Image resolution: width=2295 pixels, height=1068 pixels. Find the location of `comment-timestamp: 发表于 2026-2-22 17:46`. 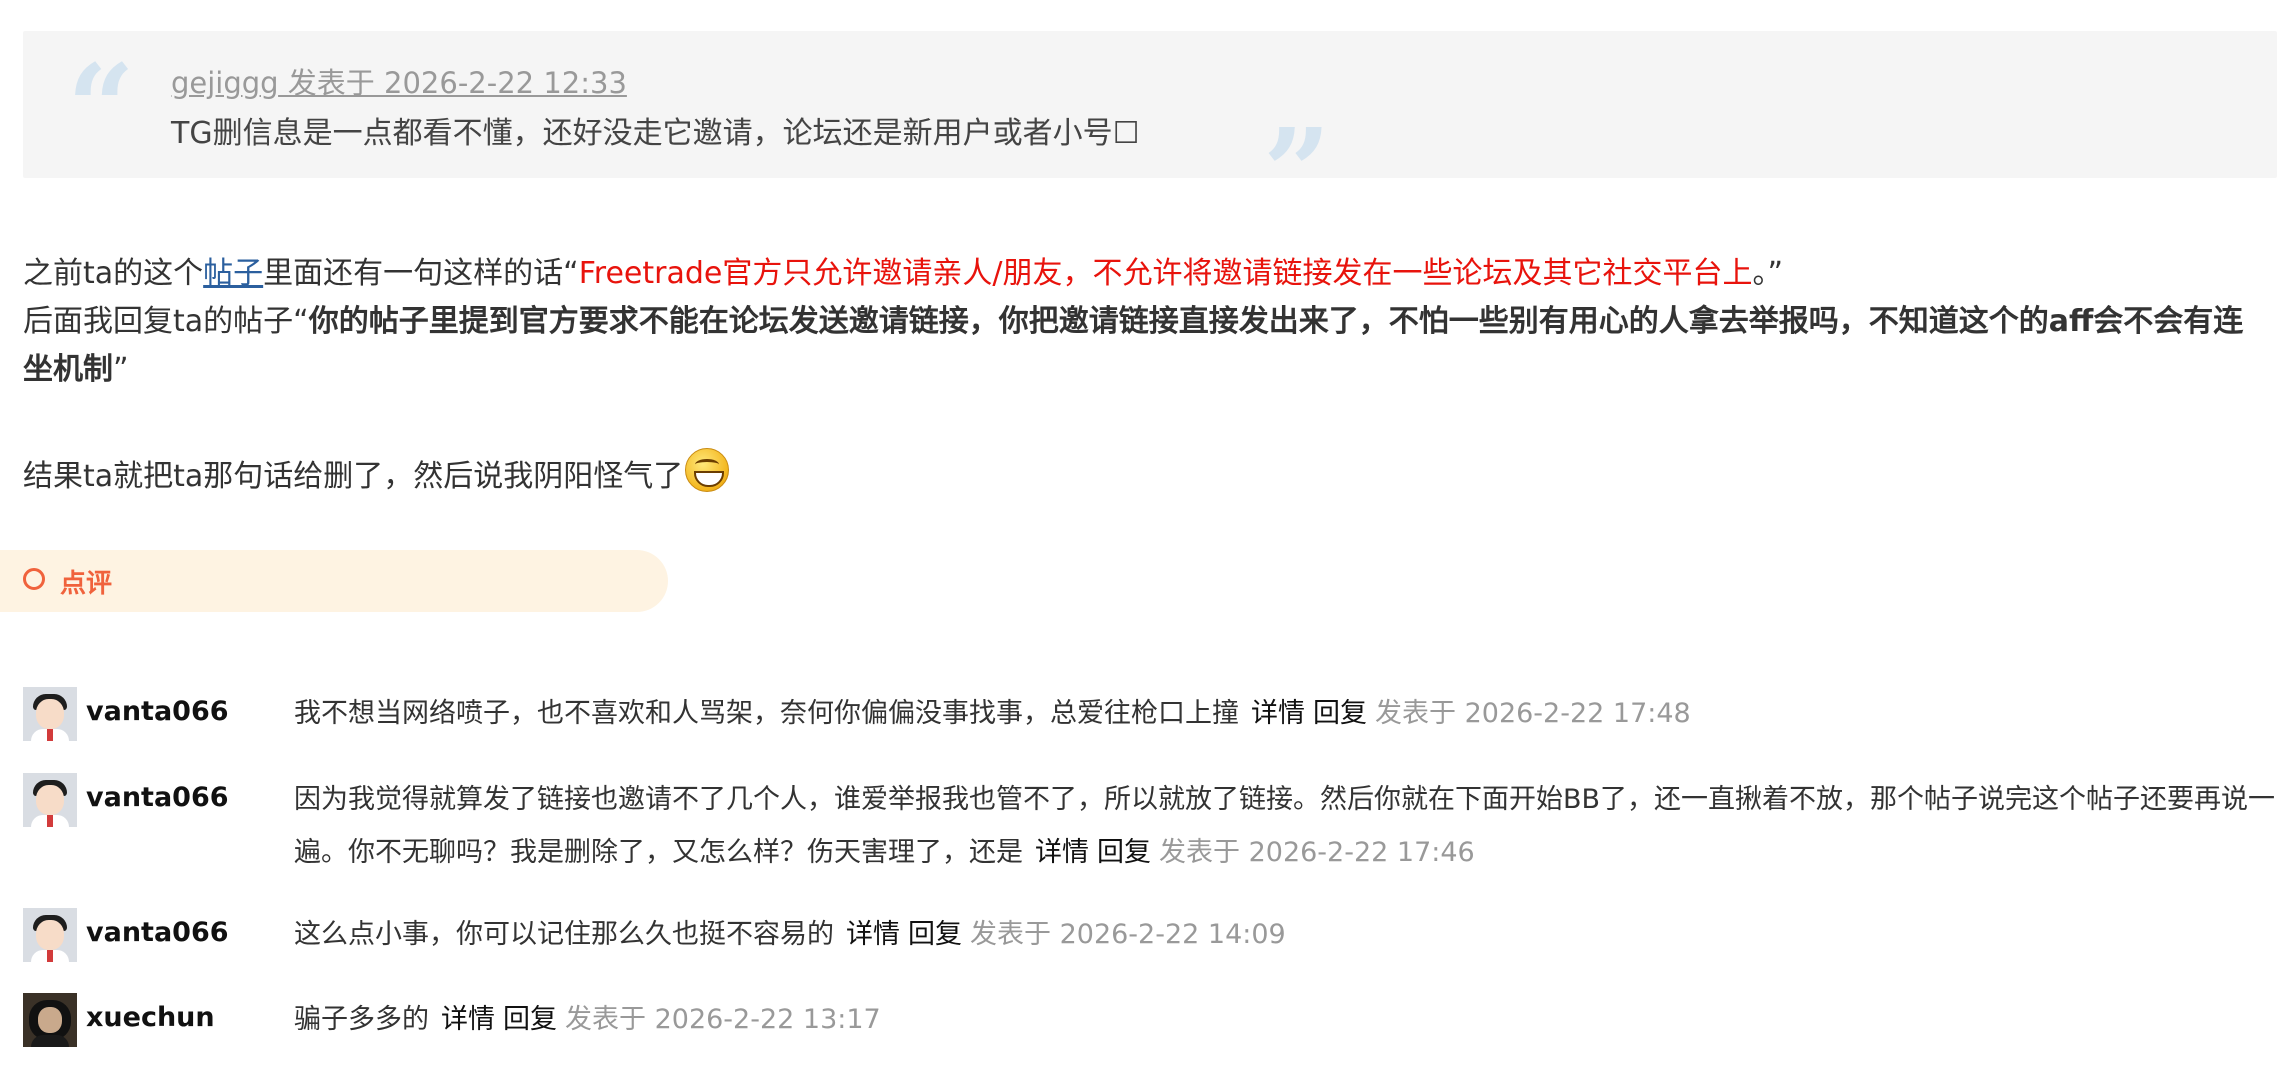

comment-timestamp: 发表于 2026-2-22 17:46 is located at coordinates (1317, 852).